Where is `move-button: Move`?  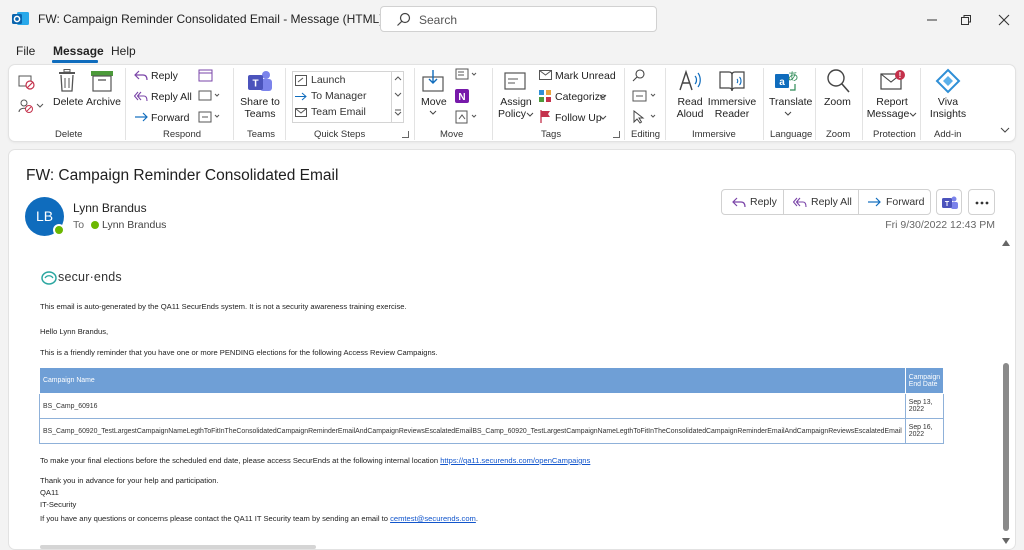 move-button: Move is located at coordinates (434, 102).